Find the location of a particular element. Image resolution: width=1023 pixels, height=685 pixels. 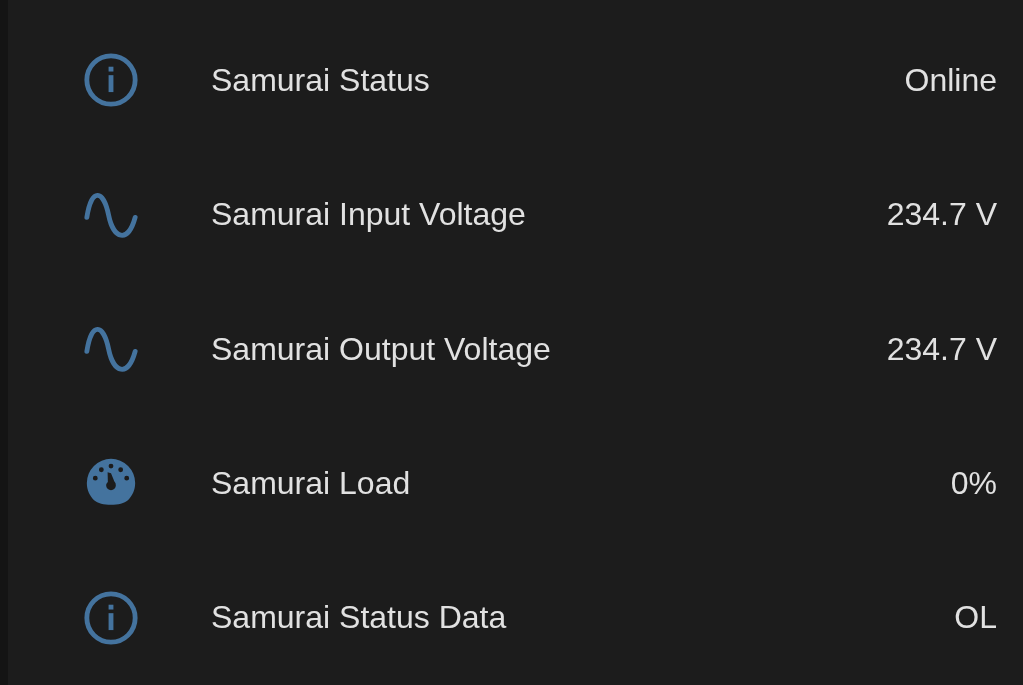

entity-name: Samurai Status is located at coordinates (321, 80).